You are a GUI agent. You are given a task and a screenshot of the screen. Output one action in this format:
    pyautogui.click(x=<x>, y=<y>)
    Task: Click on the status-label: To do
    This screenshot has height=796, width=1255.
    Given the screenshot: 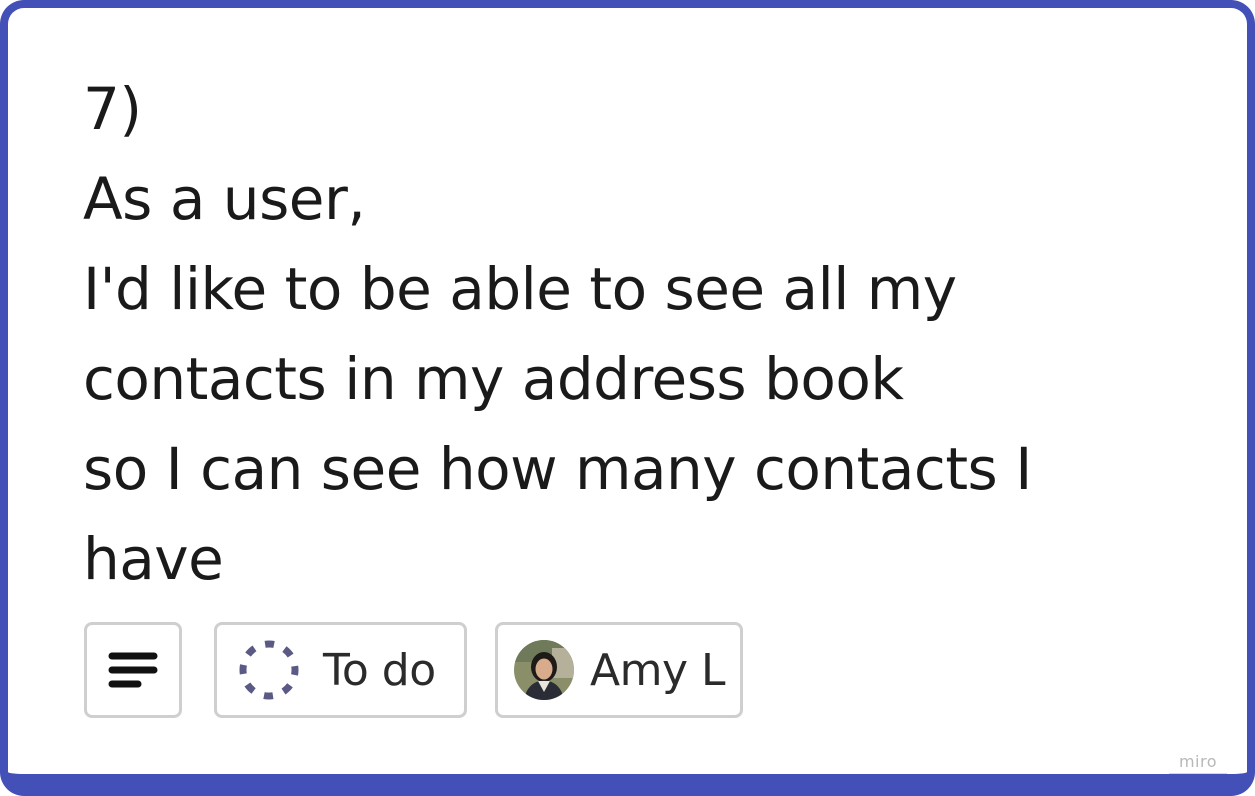 What is the action you would take?
    pyautogui.click(x=379, y=670)
    